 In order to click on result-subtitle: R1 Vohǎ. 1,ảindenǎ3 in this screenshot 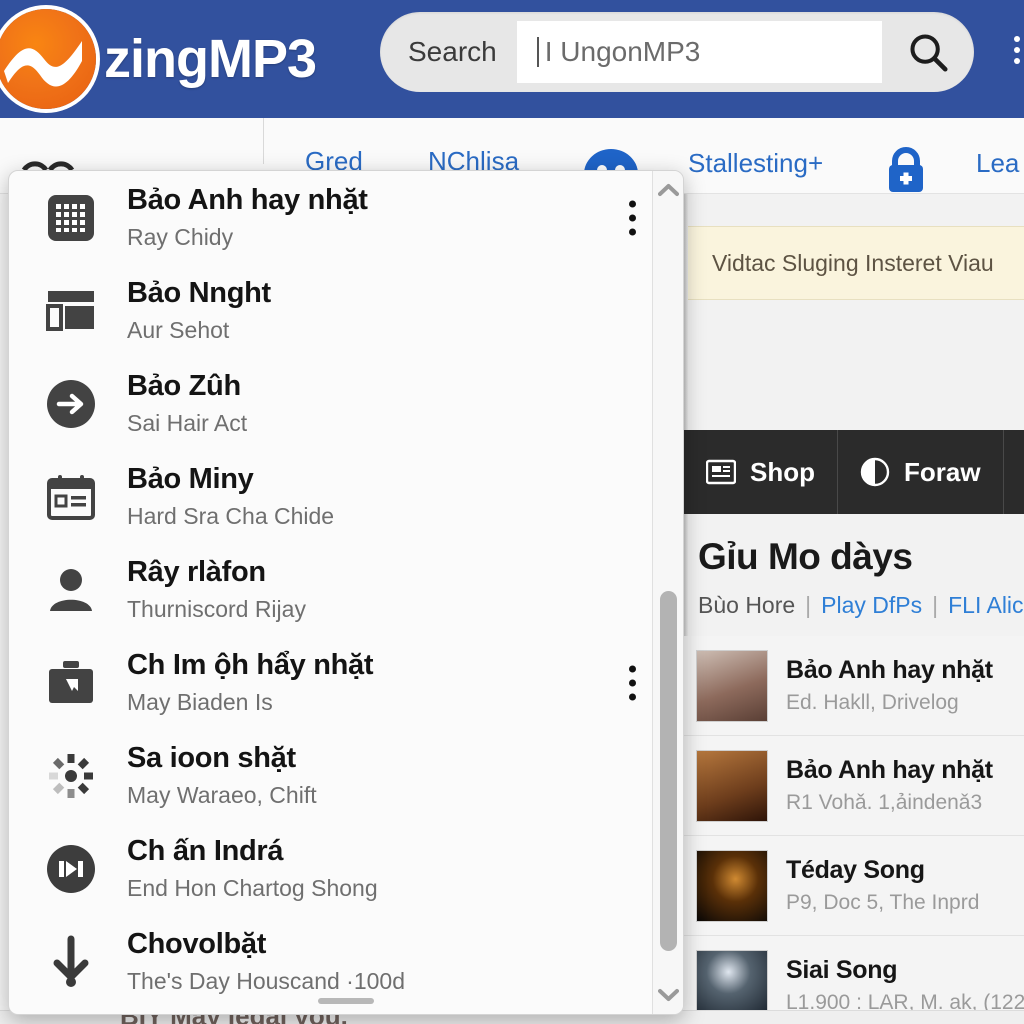, I will do `click(884, 802)`.